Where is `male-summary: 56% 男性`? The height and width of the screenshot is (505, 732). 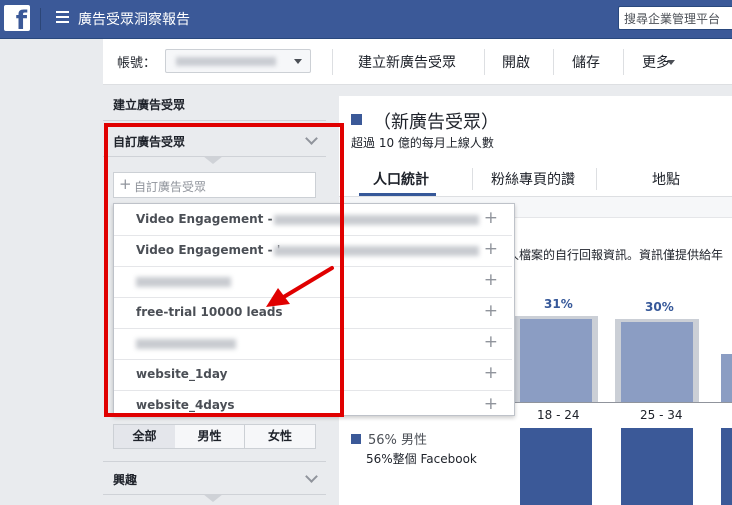 male-summary: 56% 男性 is located at coordinates (398, 440).